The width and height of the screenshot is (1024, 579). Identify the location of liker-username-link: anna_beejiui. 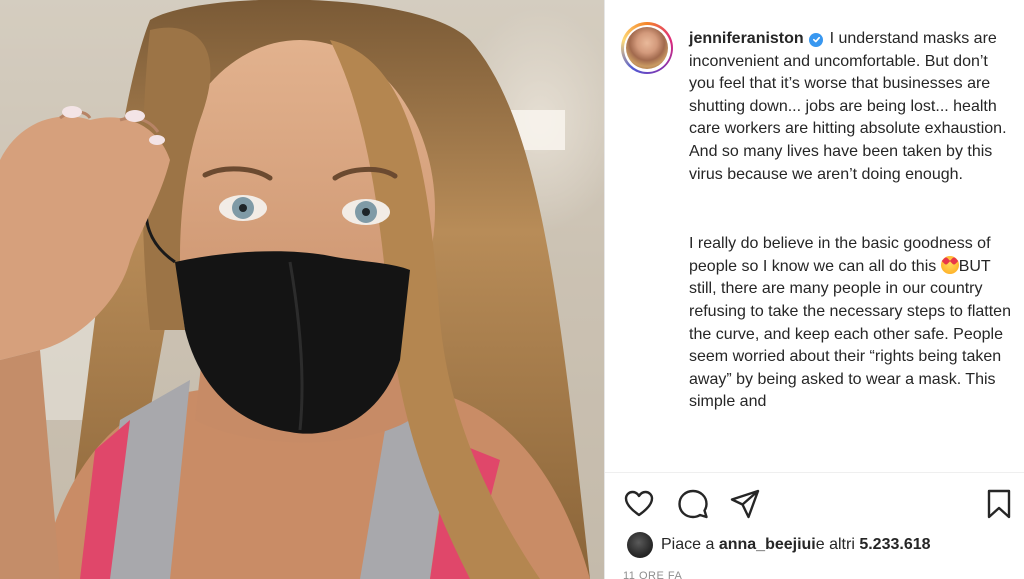
(767, 545).